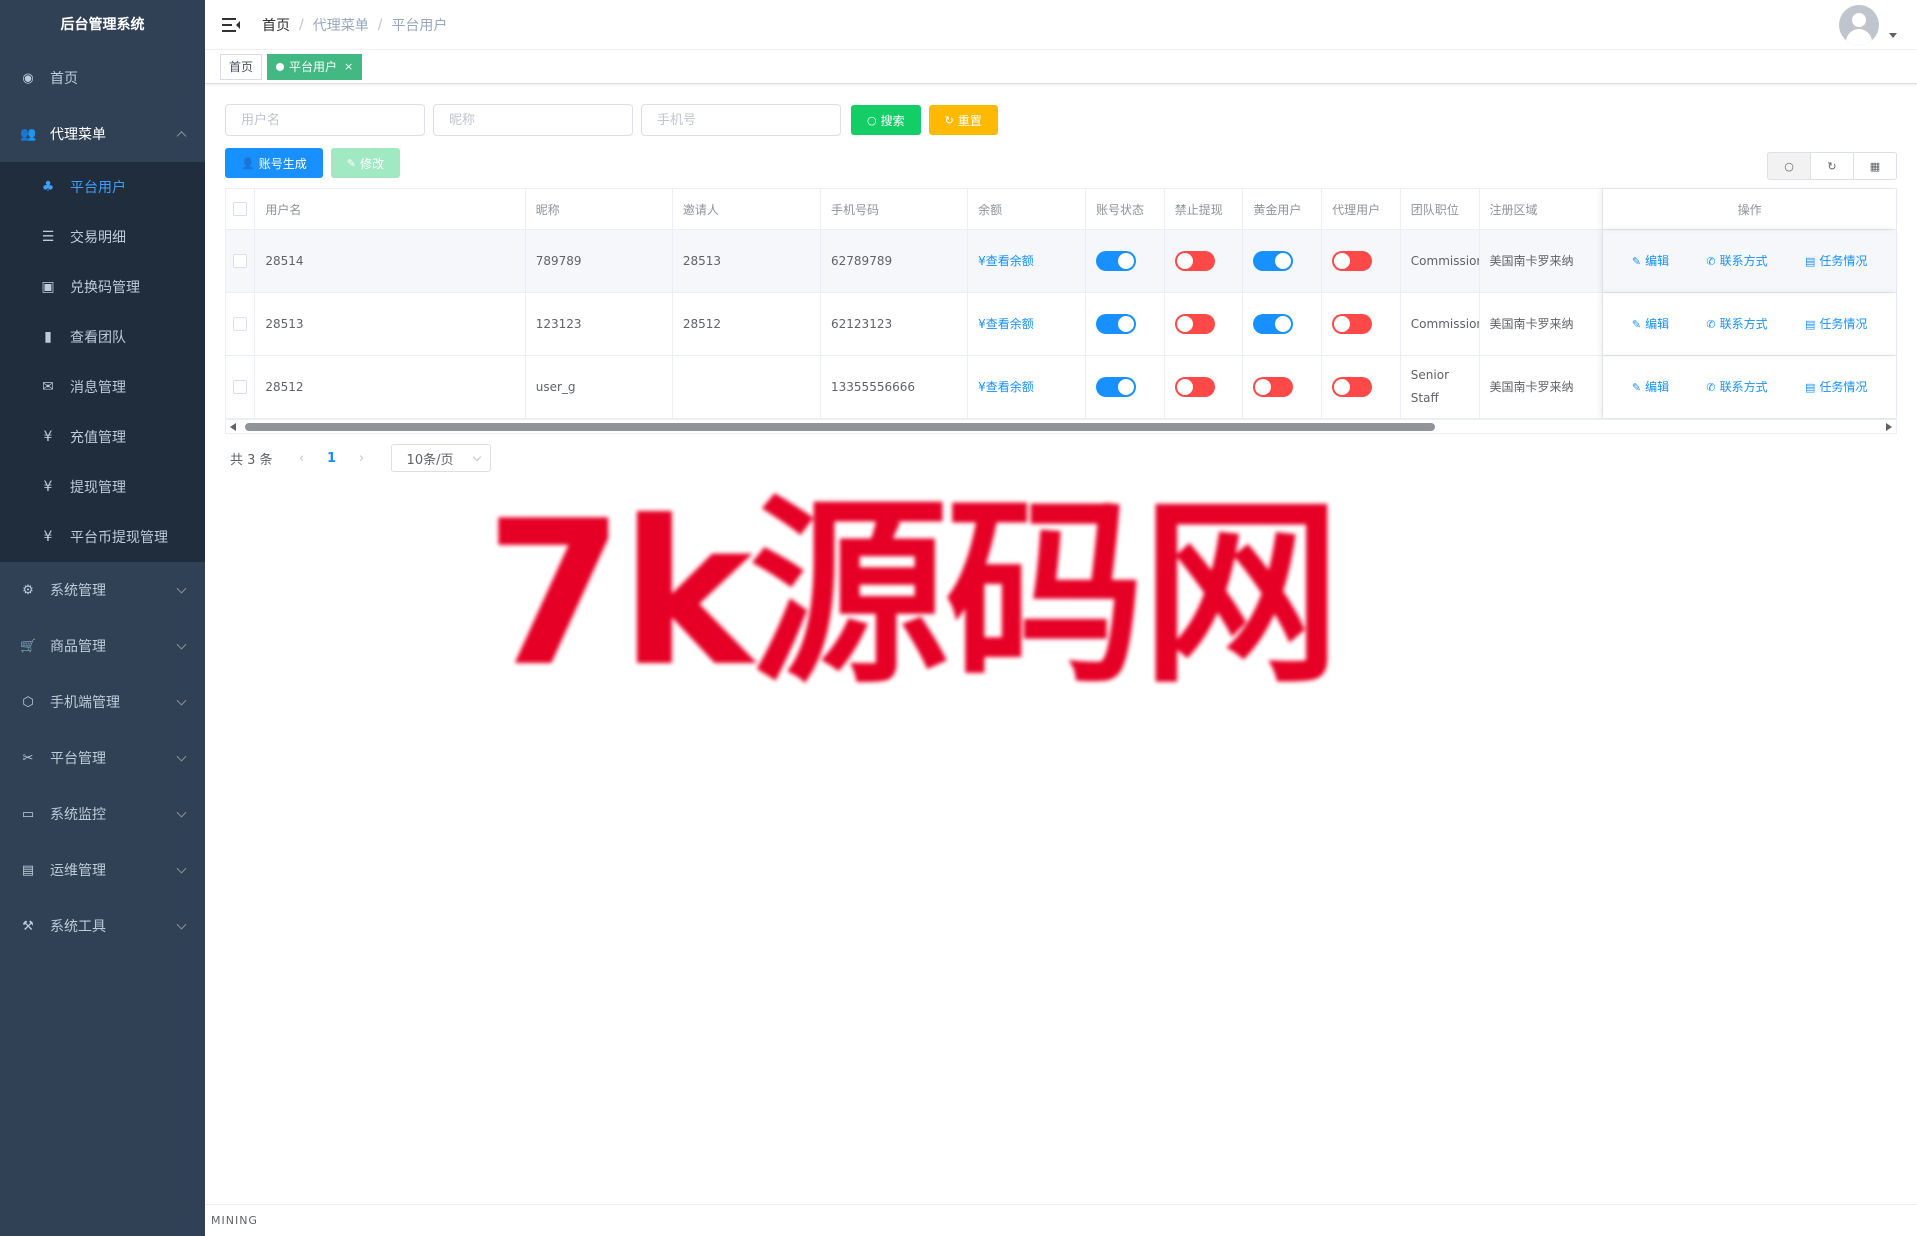  Describe the element at coordinates (102, 646) in the screenshot. I see `sidebar-item-3: 🛒 商品管理` at that location.